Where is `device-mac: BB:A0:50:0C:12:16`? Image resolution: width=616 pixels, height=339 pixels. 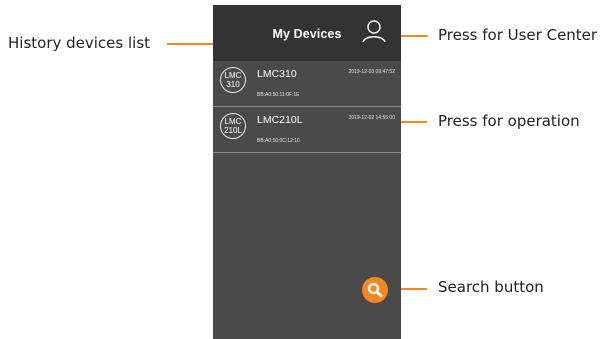 device-mac: BB:A0:50:0C:12:16 is located at coordinates (278, 141).